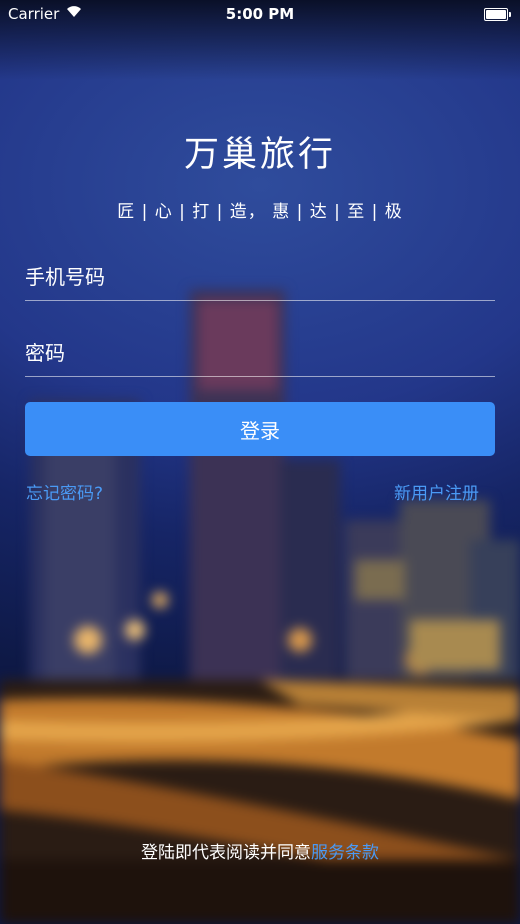  What do you see at coordinates (260, 212) in the screenshot?
I see `app-slogan: 匠 | 心 | 打 | 造， 惠 | 达 | 至 | 极` at bounding box center [260, 212].